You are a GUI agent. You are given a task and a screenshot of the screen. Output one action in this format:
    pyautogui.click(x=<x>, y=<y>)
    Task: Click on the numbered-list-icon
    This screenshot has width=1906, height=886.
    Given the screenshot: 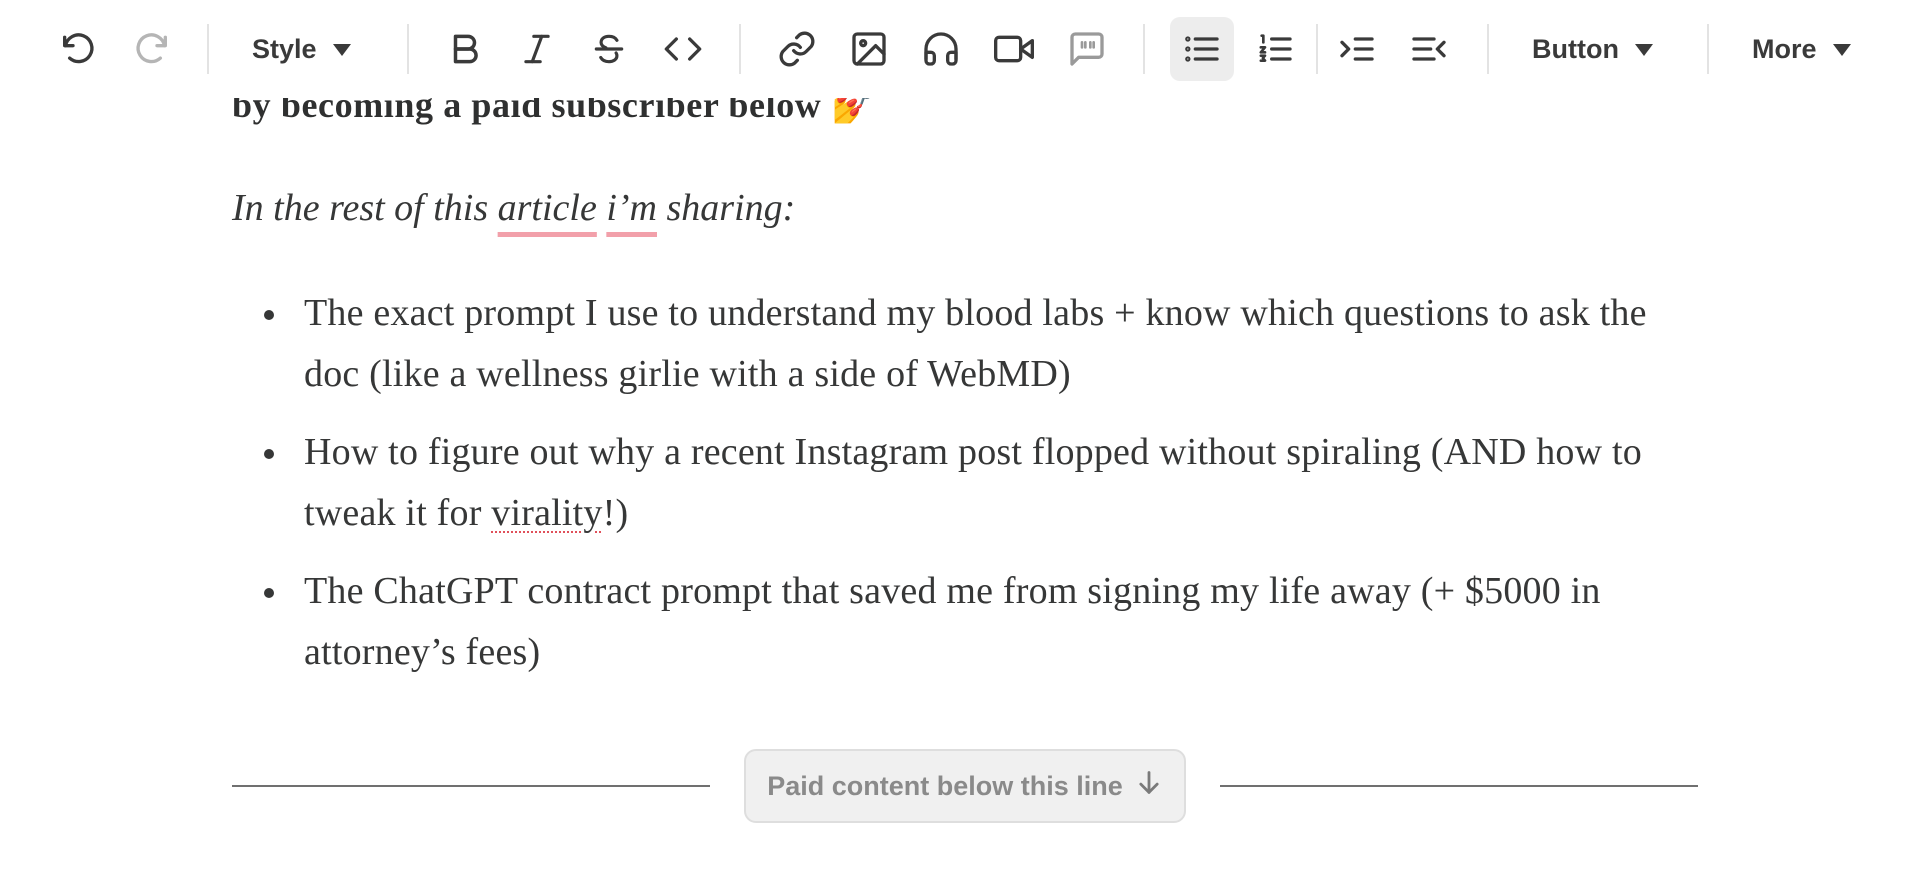 What is the action you would take?
    pyautogui.click(x=1275, y=49)
    